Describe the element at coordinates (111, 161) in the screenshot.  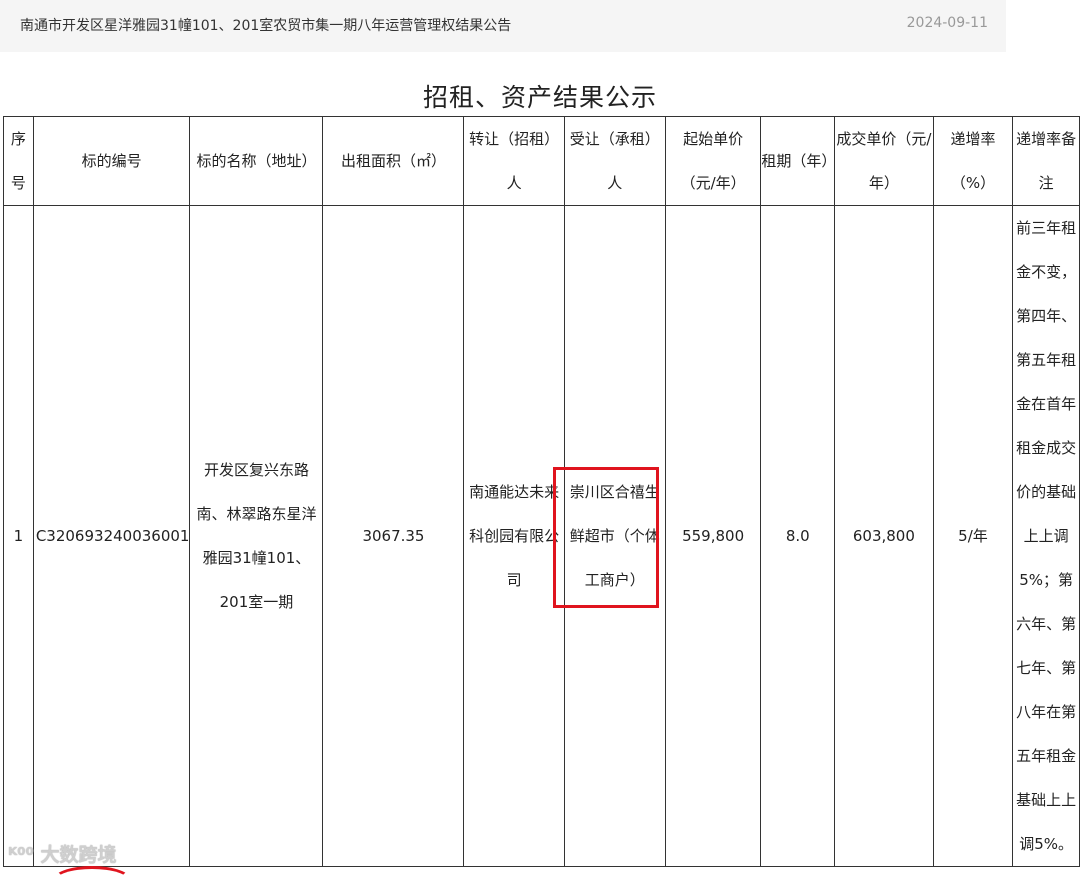
I see `header-code: 标的编号` at that location.